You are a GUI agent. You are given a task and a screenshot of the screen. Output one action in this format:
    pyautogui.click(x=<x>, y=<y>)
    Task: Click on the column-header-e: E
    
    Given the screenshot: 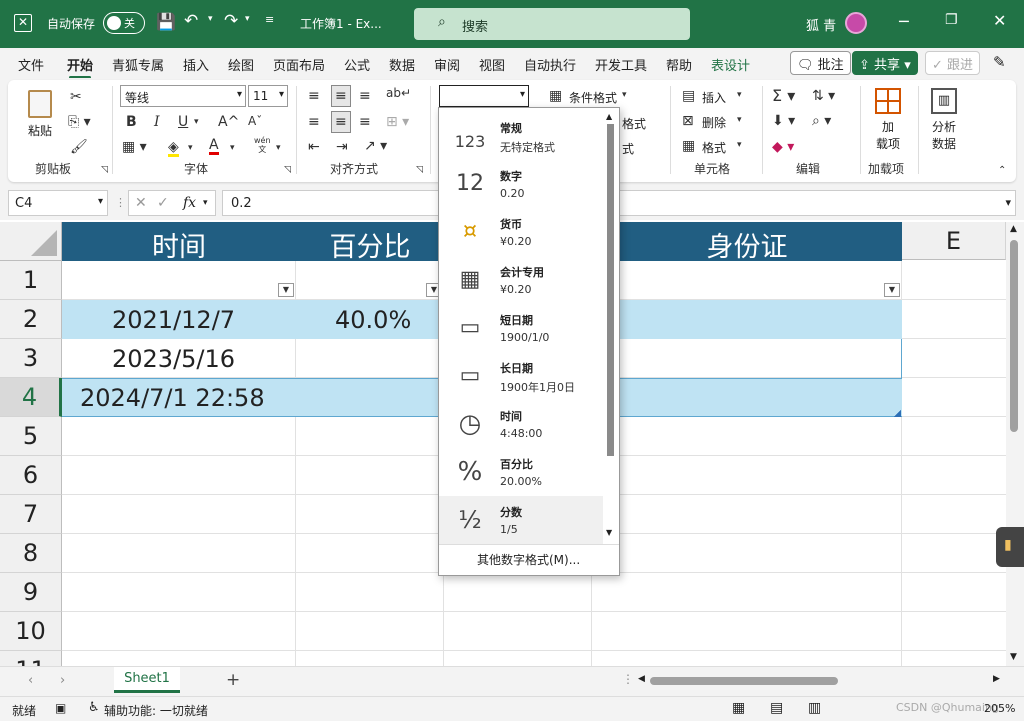 What is the action you would take?
    pyautogui.click(x=954, y=241)
    